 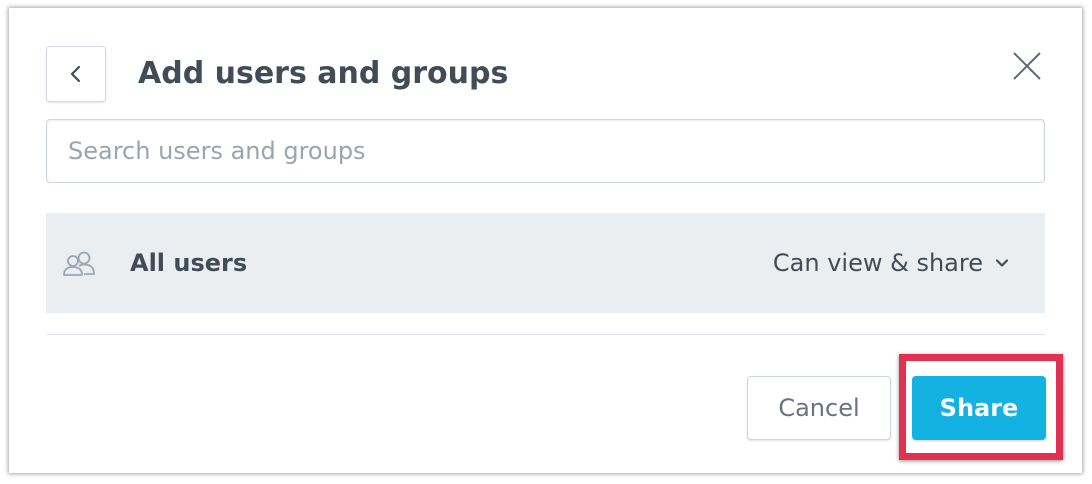 I want to click on users-icon, so click(x=79, y=263).